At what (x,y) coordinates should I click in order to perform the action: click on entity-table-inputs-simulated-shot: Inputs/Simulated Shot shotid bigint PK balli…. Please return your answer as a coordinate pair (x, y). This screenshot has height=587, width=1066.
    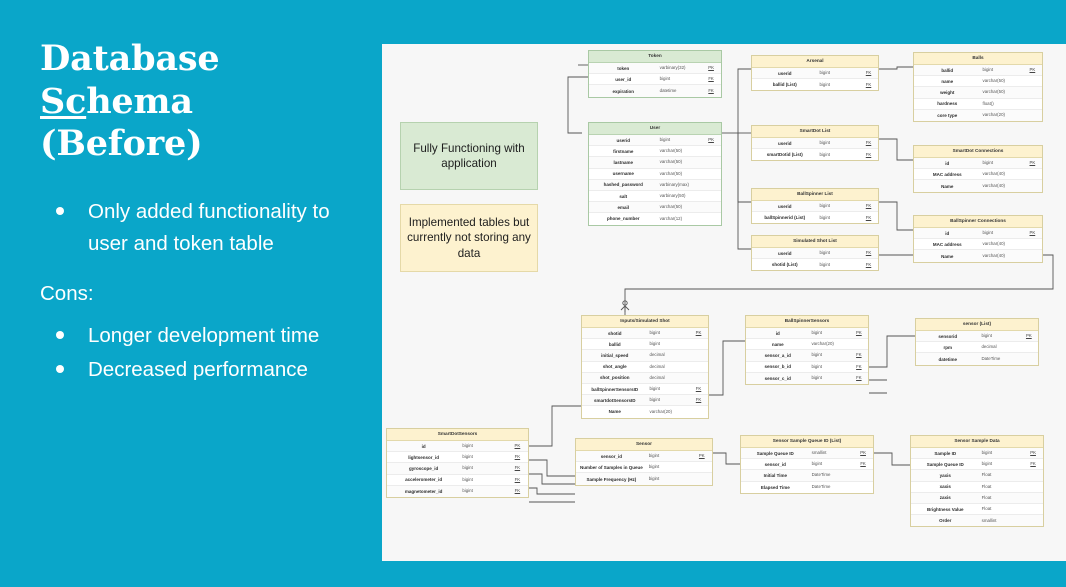
    Looking at the image, I should click on (645, 367).